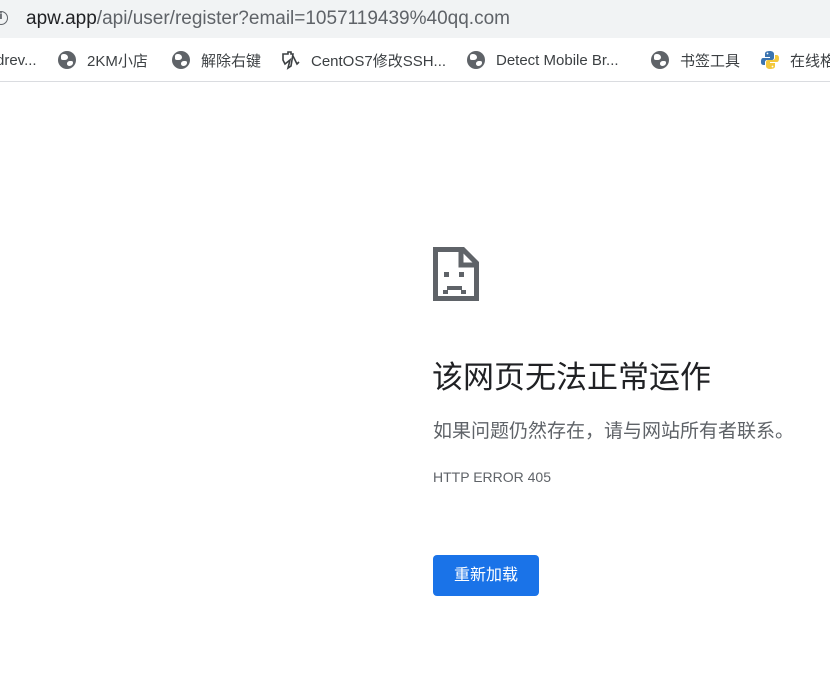 This screenshot has width=830, height=698. I want to click on error-title: 该网页无法正常运作, so click(571, 377).